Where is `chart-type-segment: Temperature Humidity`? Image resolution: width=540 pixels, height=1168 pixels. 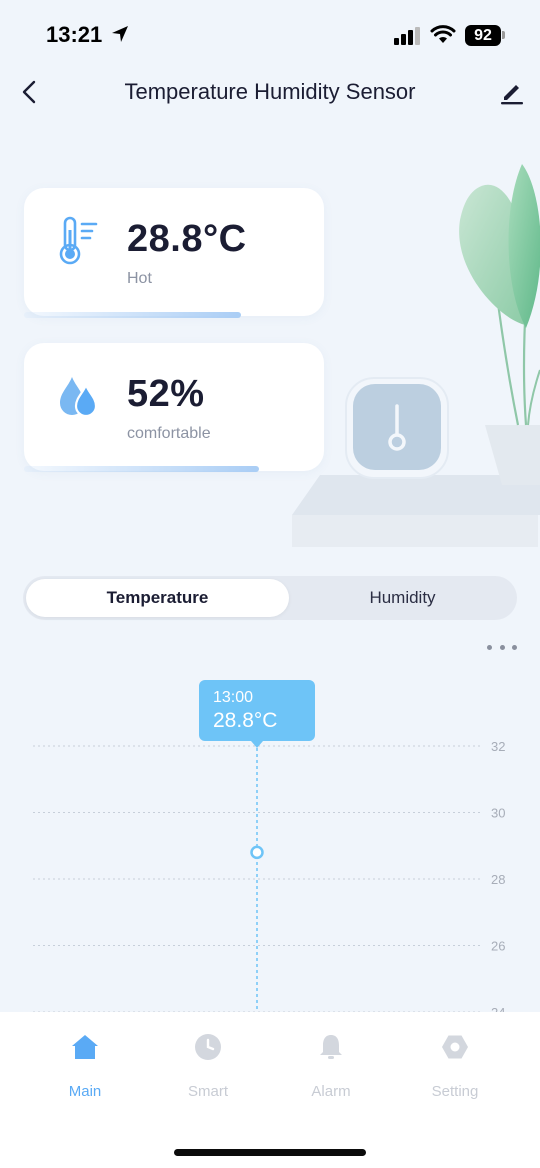 chart-type-segment: Temperature Humidity is located at coordinates (270, 598).